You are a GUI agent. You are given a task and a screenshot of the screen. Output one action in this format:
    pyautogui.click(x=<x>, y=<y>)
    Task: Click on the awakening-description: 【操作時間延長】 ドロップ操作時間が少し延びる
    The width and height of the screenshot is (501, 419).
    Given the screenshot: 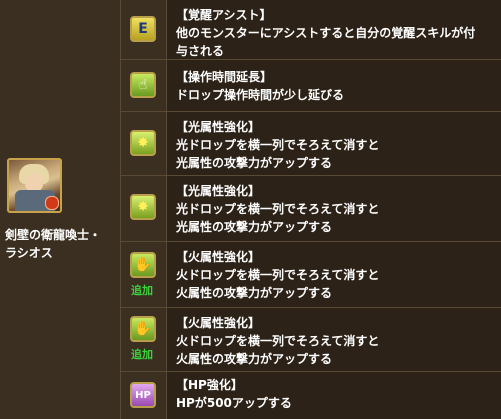 What is the action you would take?
    pyautogui.click(x=335, y=86)
    